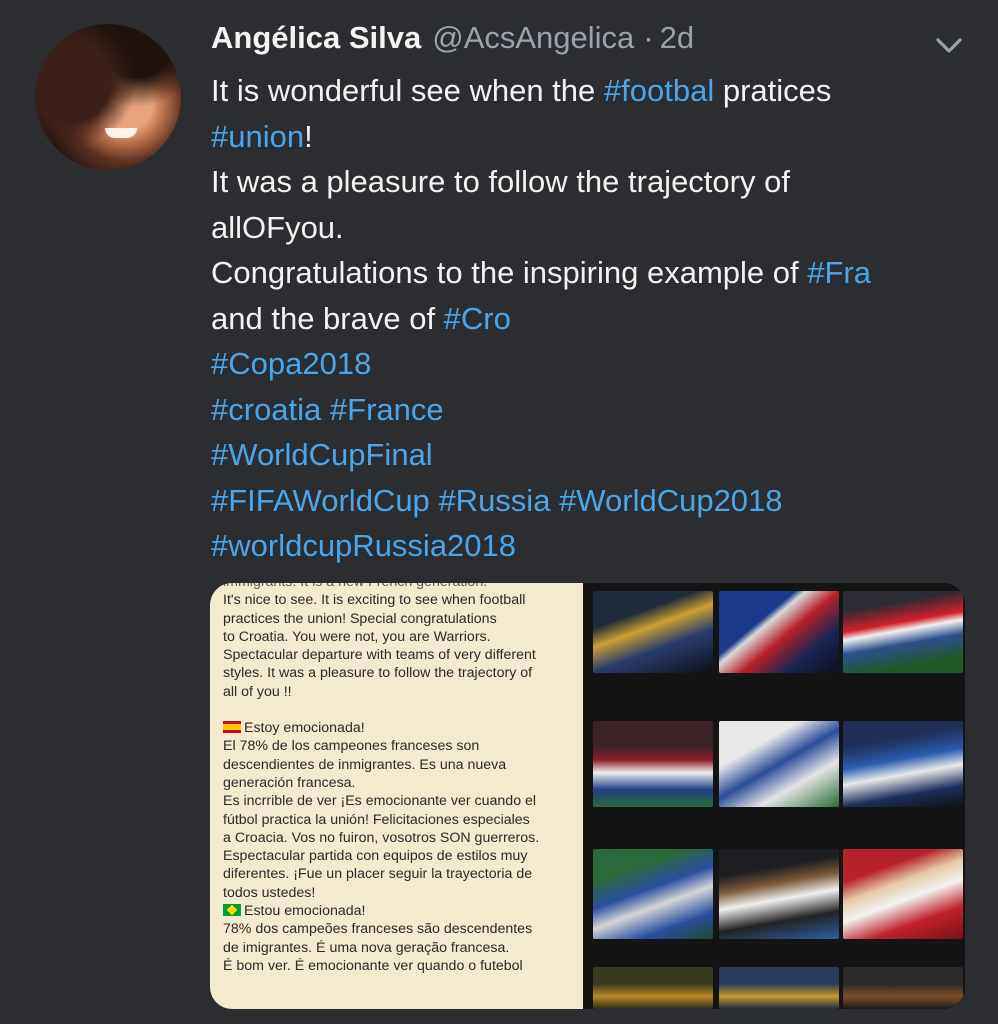 This screenshot has height=1024, width=998. Describe the element at coordinates (363, 545) in the screenshot. I see `hashtag-link: #worldcupRussia2018` at that location.